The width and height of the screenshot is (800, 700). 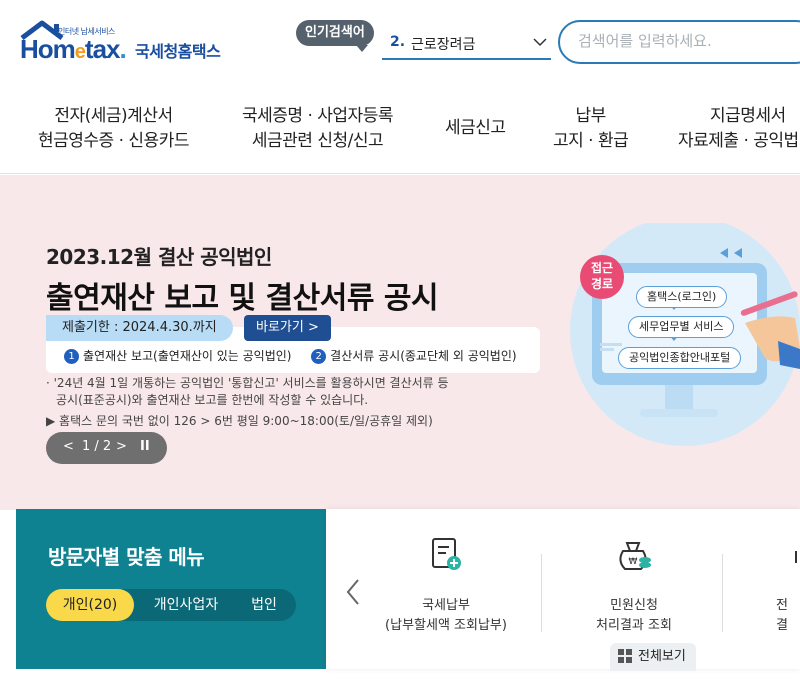 I want to click on tab-corporation: 법인, so click(x=264, y=605).